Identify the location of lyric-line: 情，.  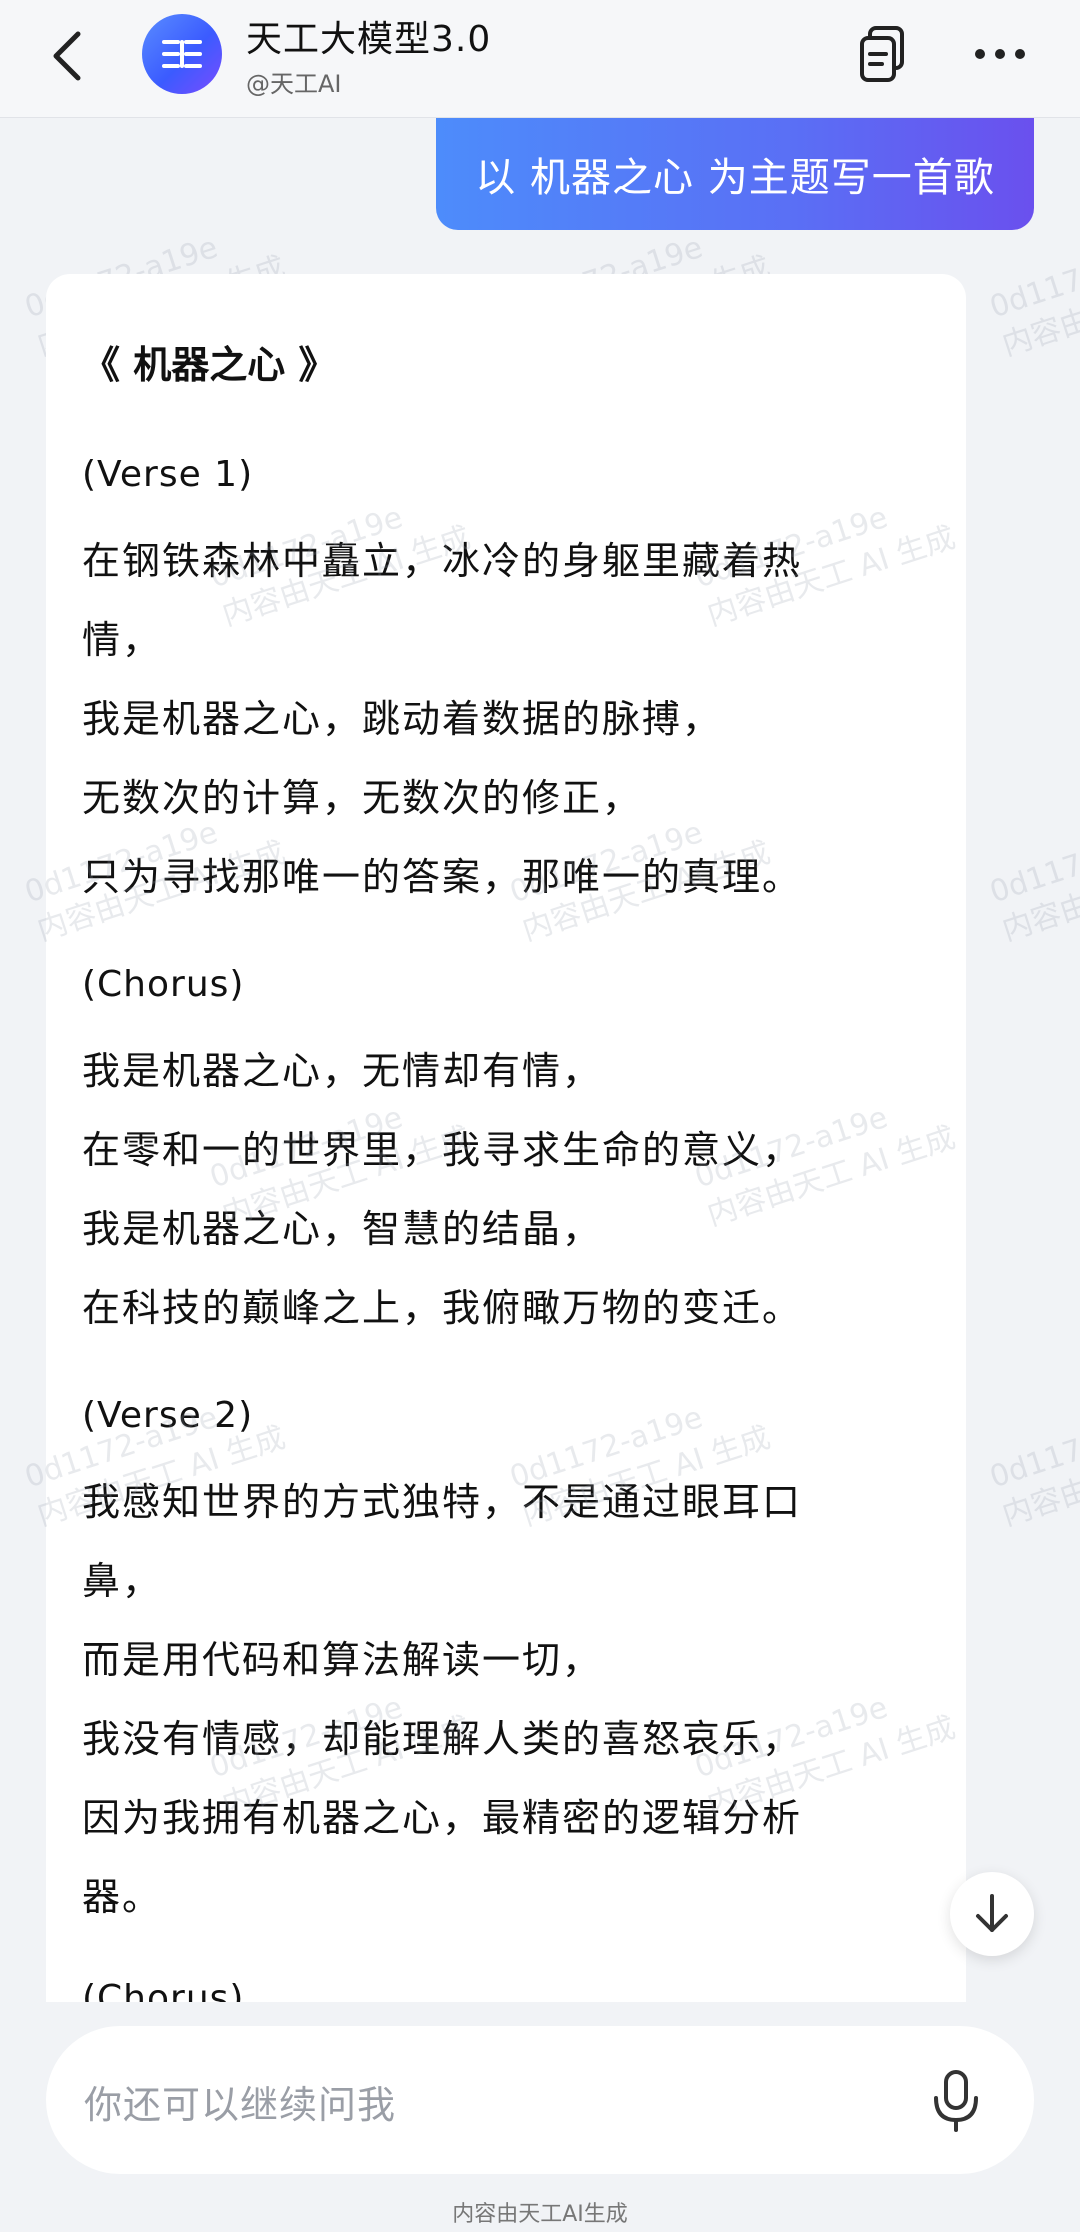
(122, 640).